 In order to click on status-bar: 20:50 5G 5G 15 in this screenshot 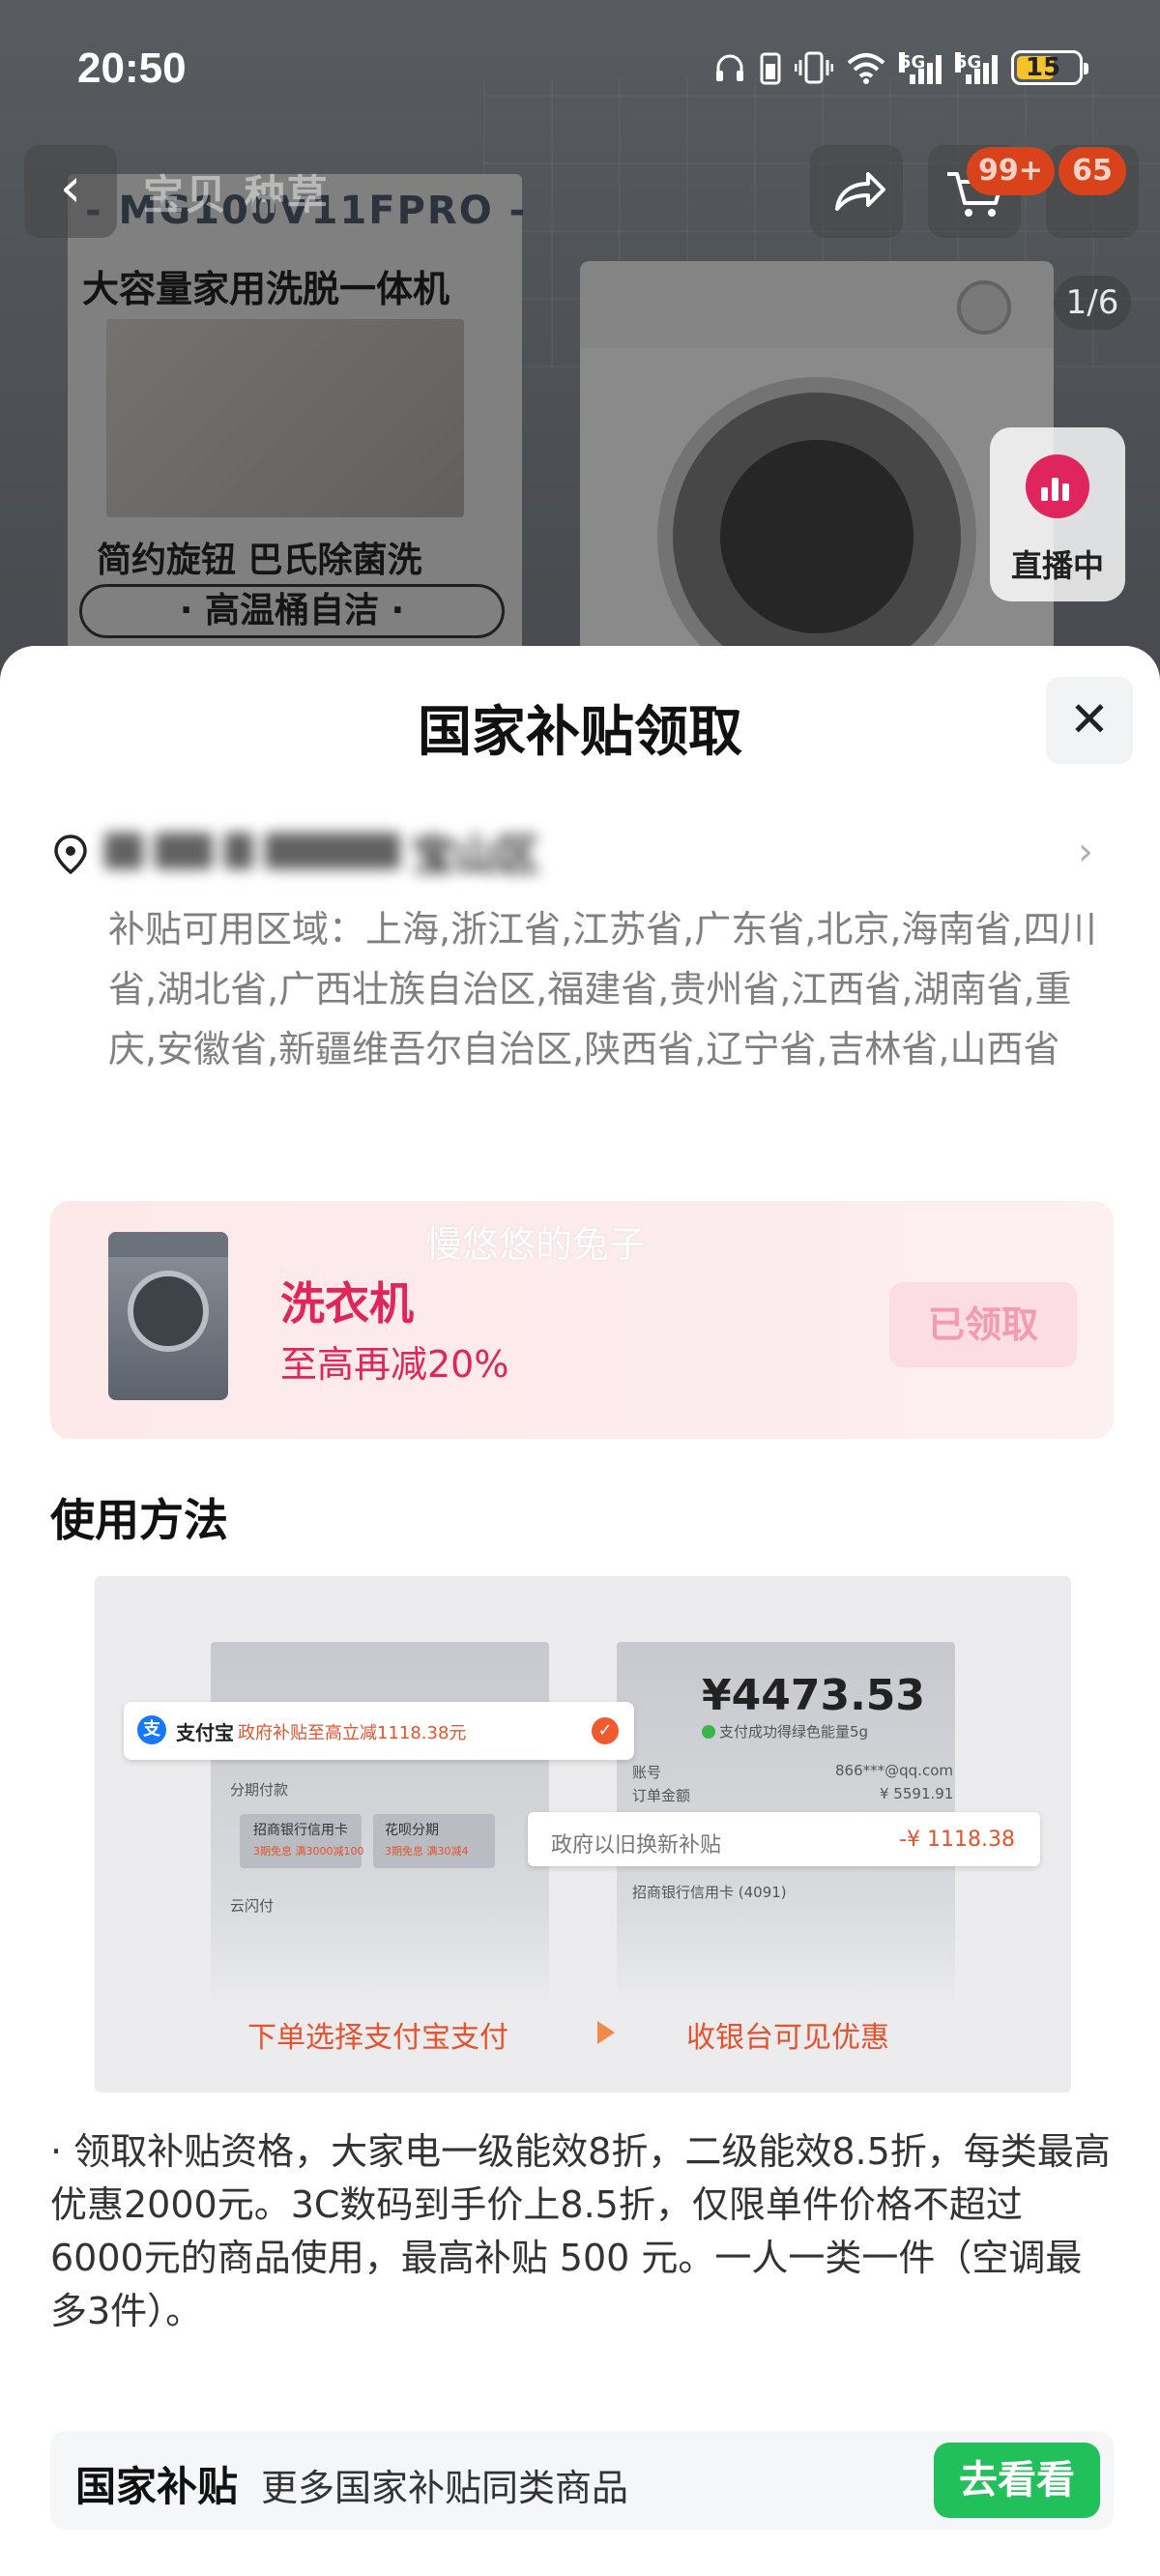, I will do `click(580, 72)`.